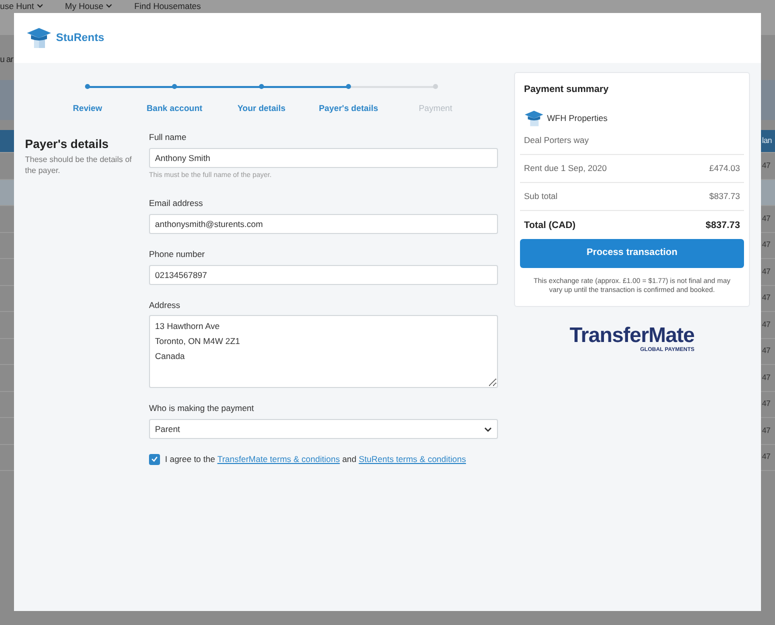  I want to click on total-label: Total (CAD), so click(550, 225).